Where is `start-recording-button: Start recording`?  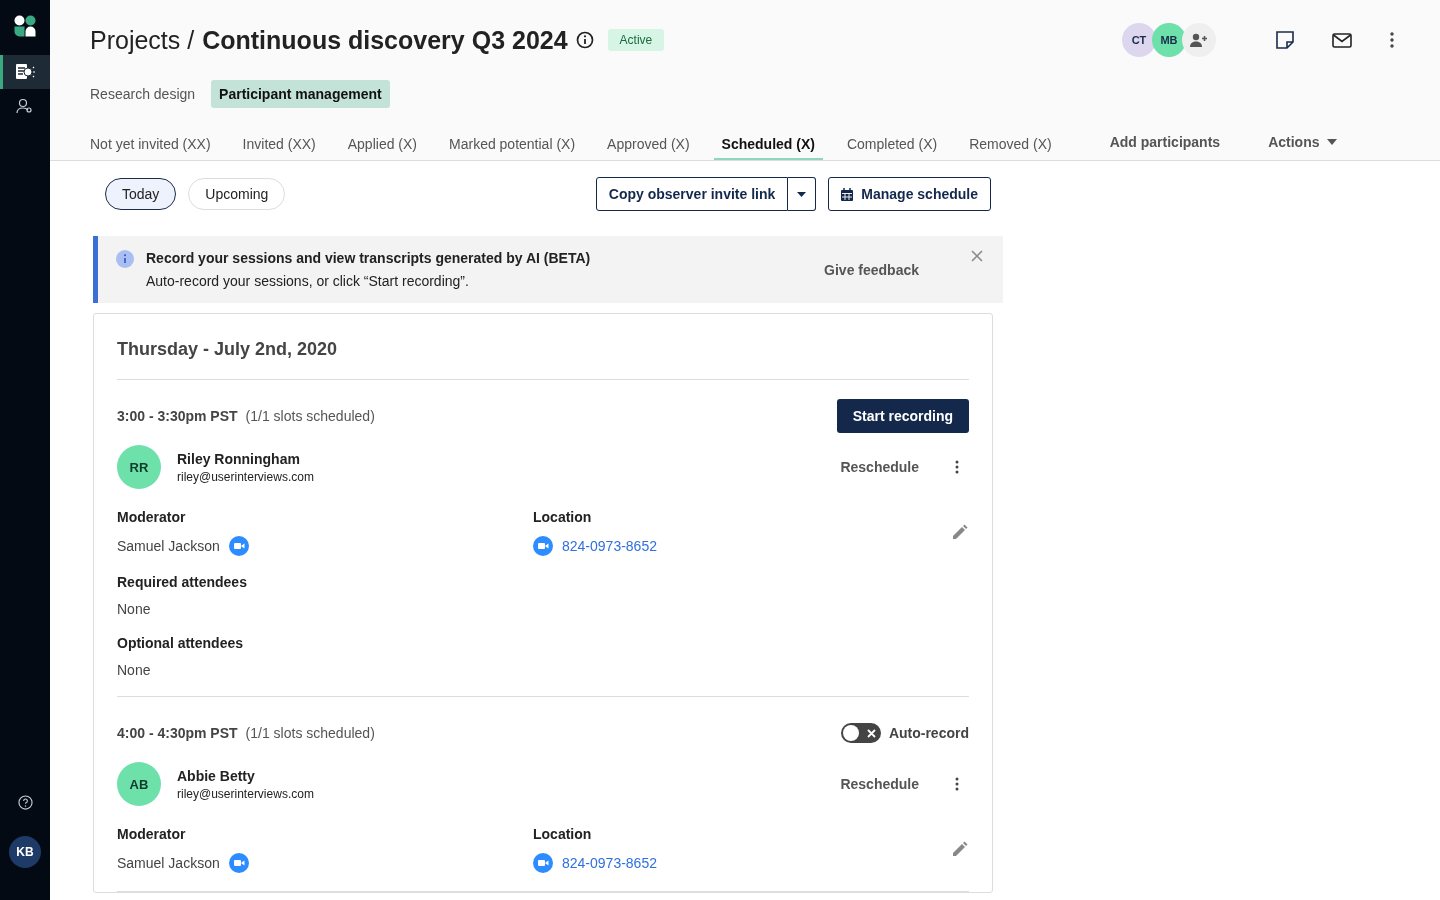
start-recording-button: Start recording is located at coordinates (902, 416).